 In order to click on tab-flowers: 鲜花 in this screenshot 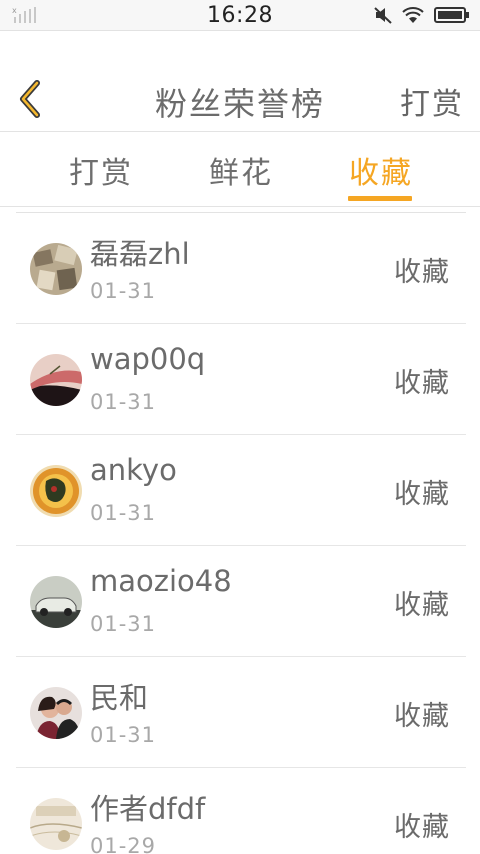, I will do `click(241, 170)`.